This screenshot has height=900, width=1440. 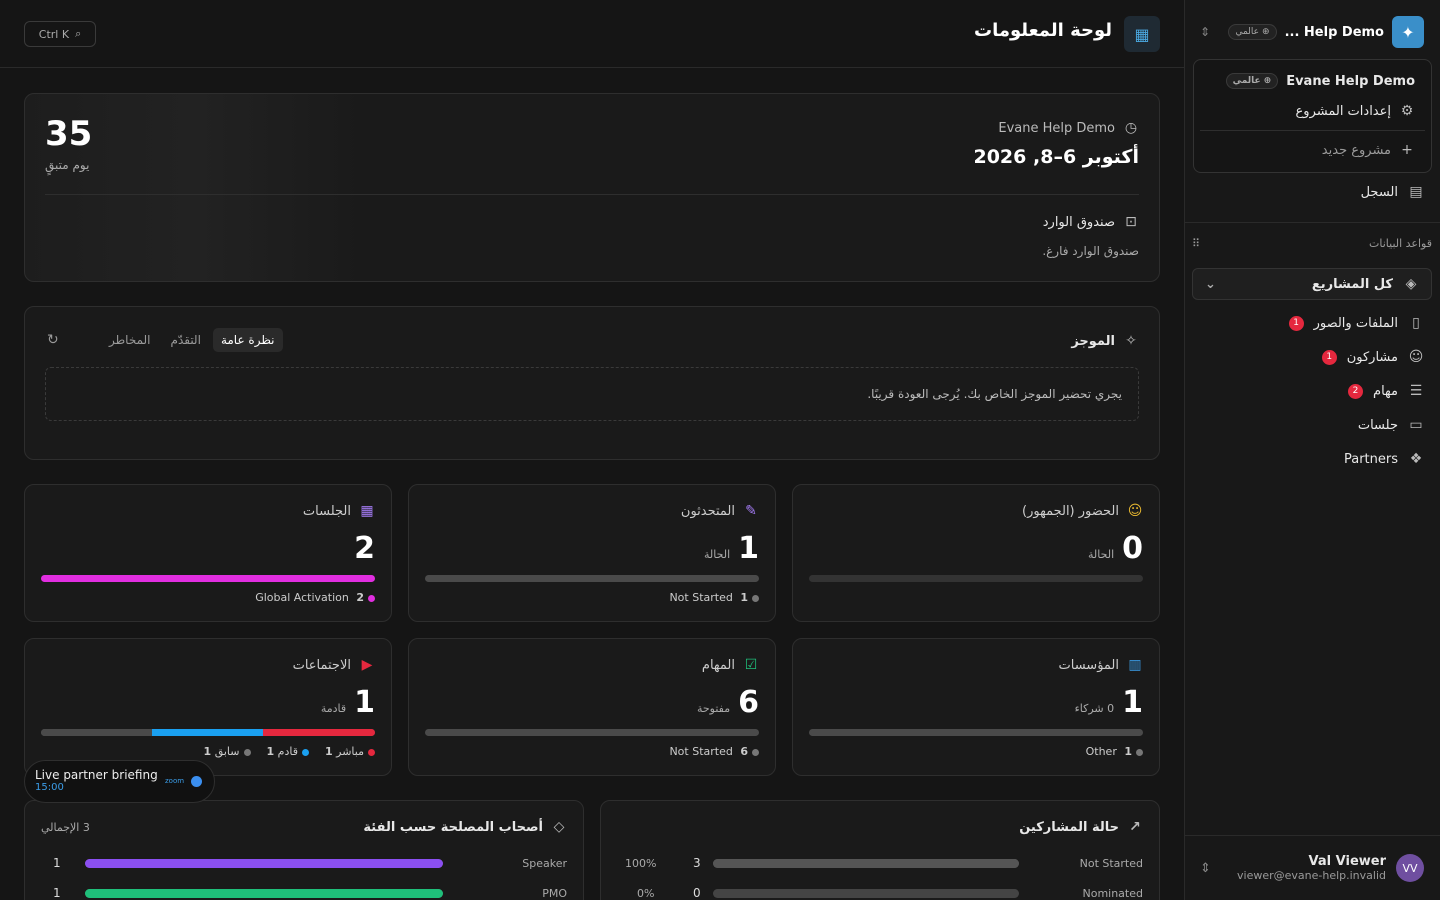 I want to click on dropdown-project-item: Evane Help Demo ⊕ عالمي, so click(x=1312, y=81).